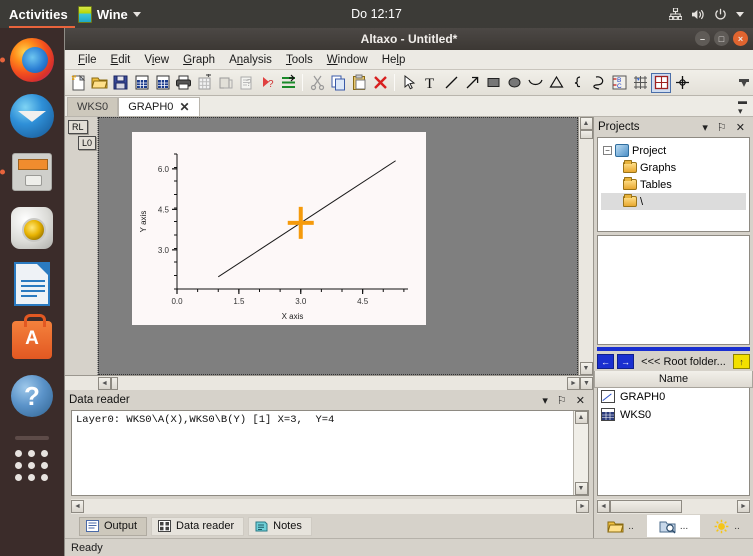 The height and width of the screenshot is (556, 753). What do you see at coordinates (710, 14) in the screenshot?
I see `system-status-area` at bounding box center [710, 14].